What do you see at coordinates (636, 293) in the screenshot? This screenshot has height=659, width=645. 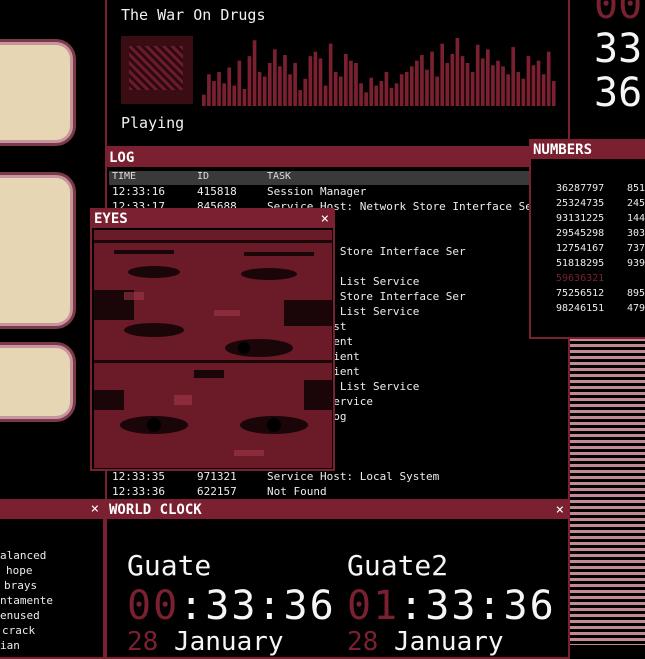 I see `number-value: 895` at bounding box center [636, 293].